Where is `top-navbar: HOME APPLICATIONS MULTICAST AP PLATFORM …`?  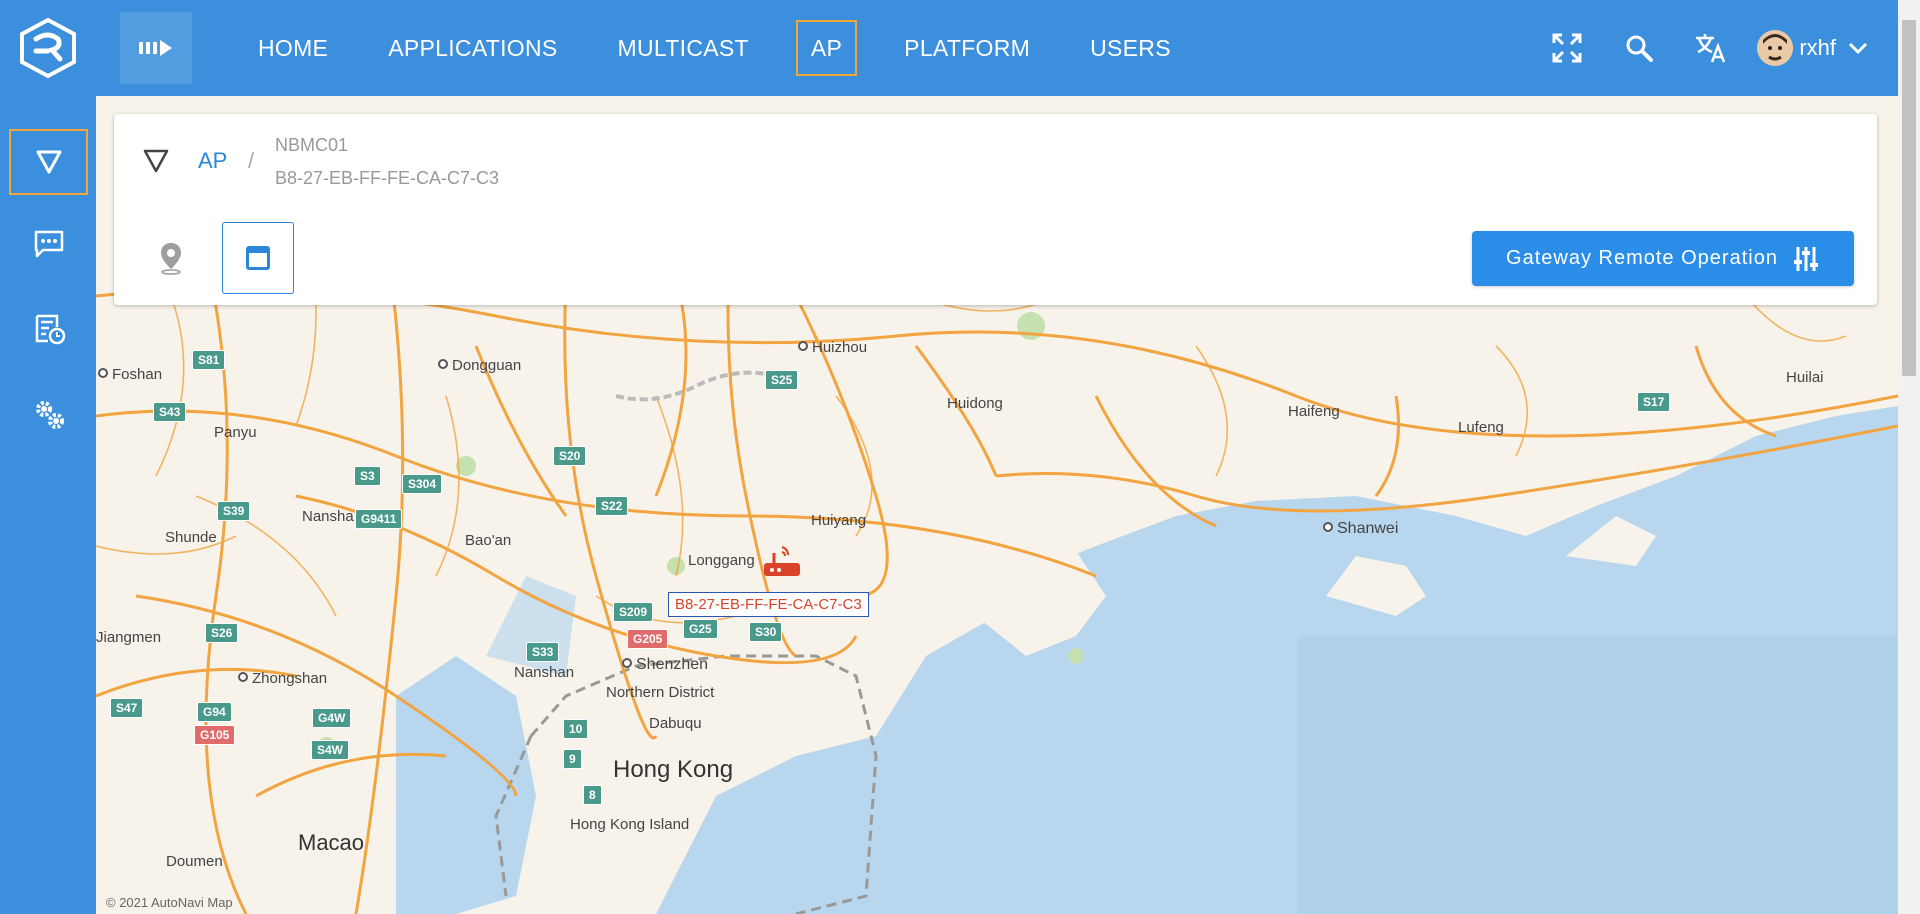 top-navbar: HOME APPLICATIONS MULTICAST AP PLATFORM … is located at coordinates (949, 48).